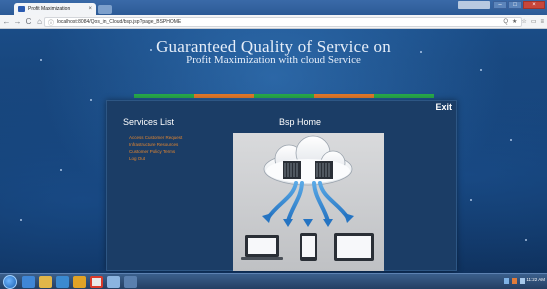 The image size is (547, 289). I want to click on clock-time: 11:22 AM, so click(535, 279).